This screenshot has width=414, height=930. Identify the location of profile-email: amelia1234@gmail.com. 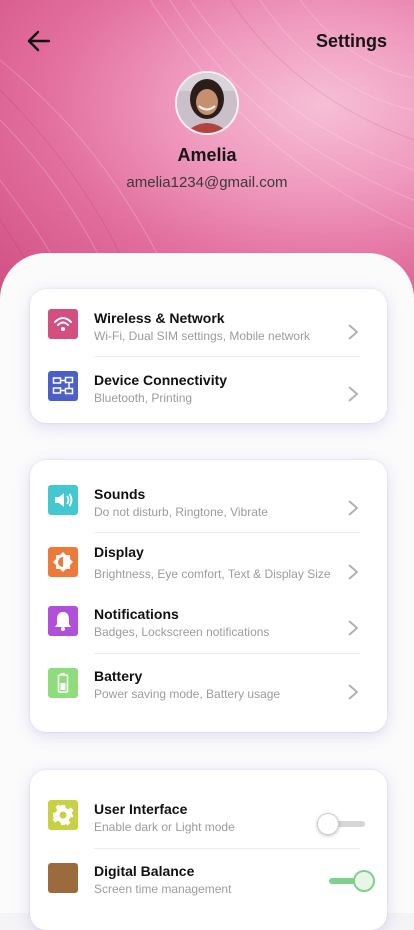
(207, 182).